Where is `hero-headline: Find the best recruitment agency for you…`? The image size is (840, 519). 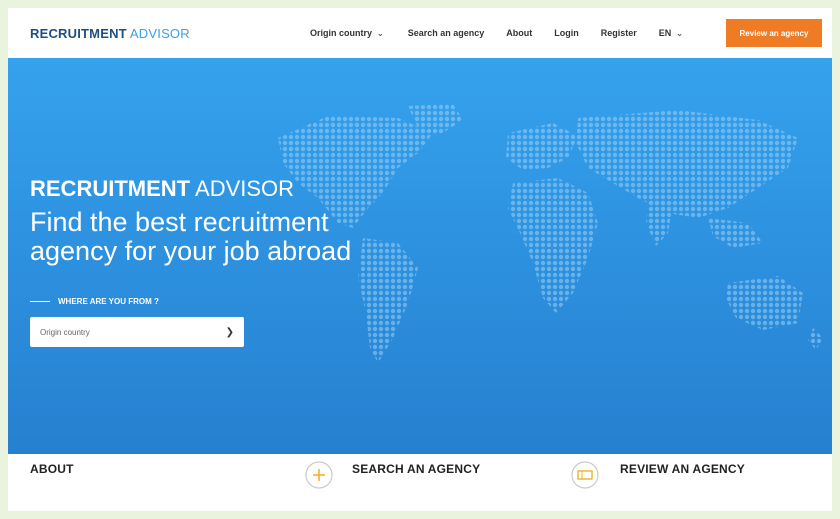 hero-headline: Find the best recruitment agency for you… is located at coordinates (191, 236).